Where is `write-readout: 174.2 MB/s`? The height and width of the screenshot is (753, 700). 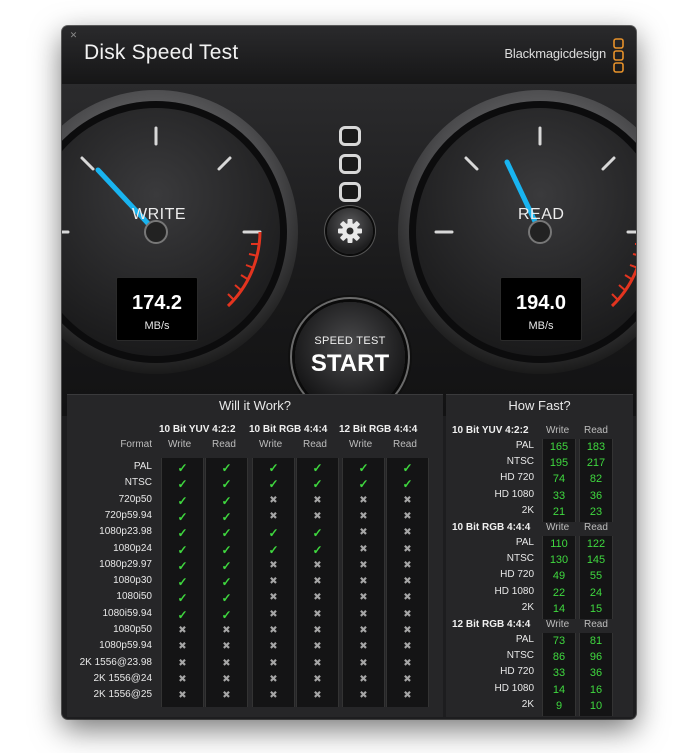
write-readout: 174.2 MB/s is located at coordinates (157, 309).